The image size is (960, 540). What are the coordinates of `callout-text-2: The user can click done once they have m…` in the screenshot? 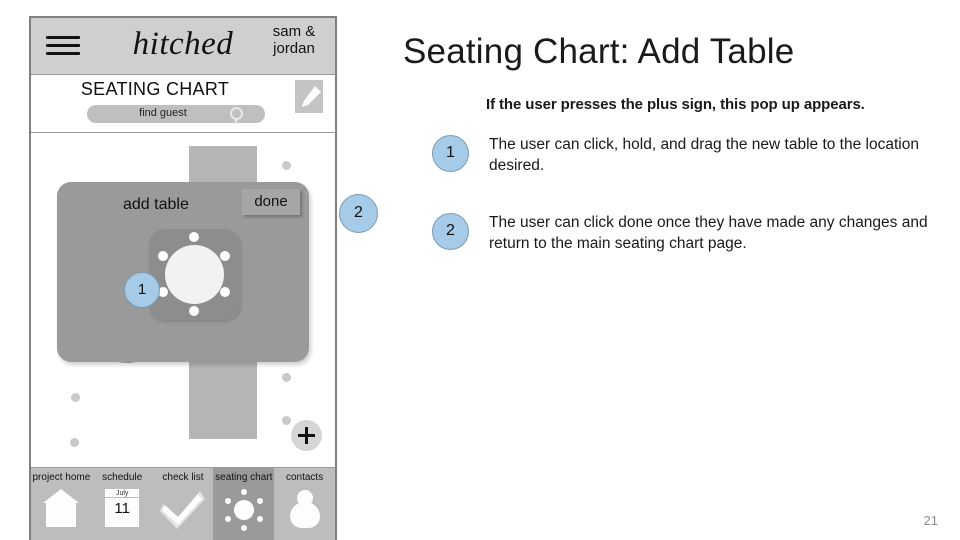 It's located at (708, 233).